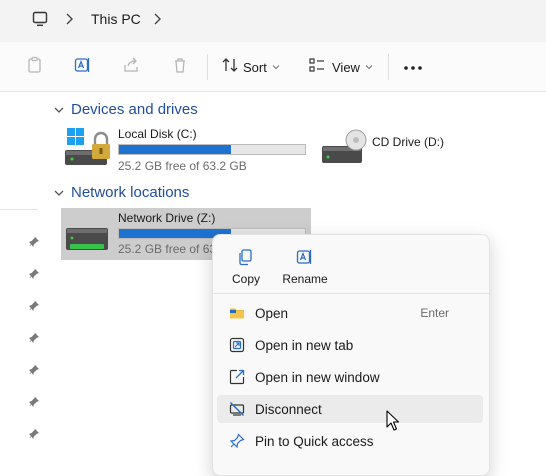  Describe the element at coordinates (245, 279) in the screenshot. I see `copy-label: Copy` at that location.